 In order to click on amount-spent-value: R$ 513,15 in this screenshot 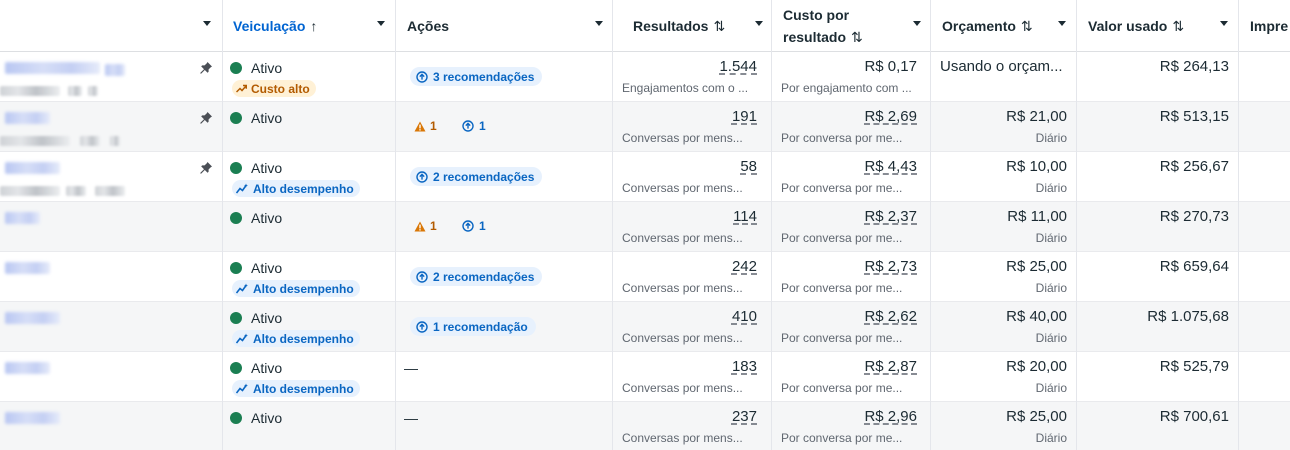, I will do `click(1194, 116)`.